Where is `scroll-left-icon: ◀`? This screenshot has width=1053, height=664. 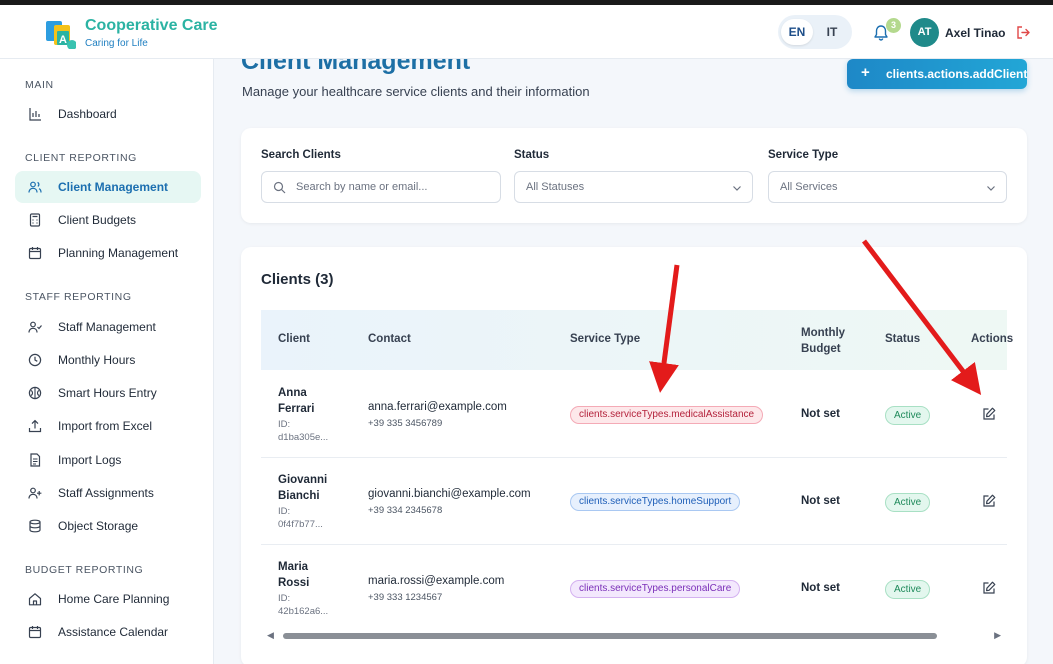
scroll-left-icon: ◀ is located at coordinates (270, 635).